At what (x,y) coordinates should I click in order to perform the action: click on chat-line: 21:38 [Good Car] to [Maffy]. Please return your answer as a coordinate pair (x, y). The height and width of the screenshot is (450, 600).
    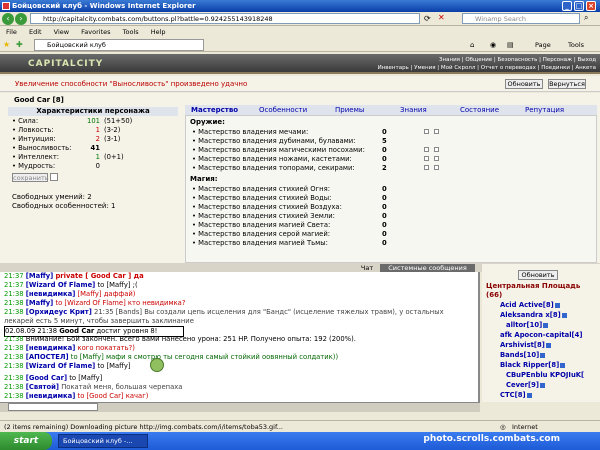
    Looking at the image, I should click on (53, 378).